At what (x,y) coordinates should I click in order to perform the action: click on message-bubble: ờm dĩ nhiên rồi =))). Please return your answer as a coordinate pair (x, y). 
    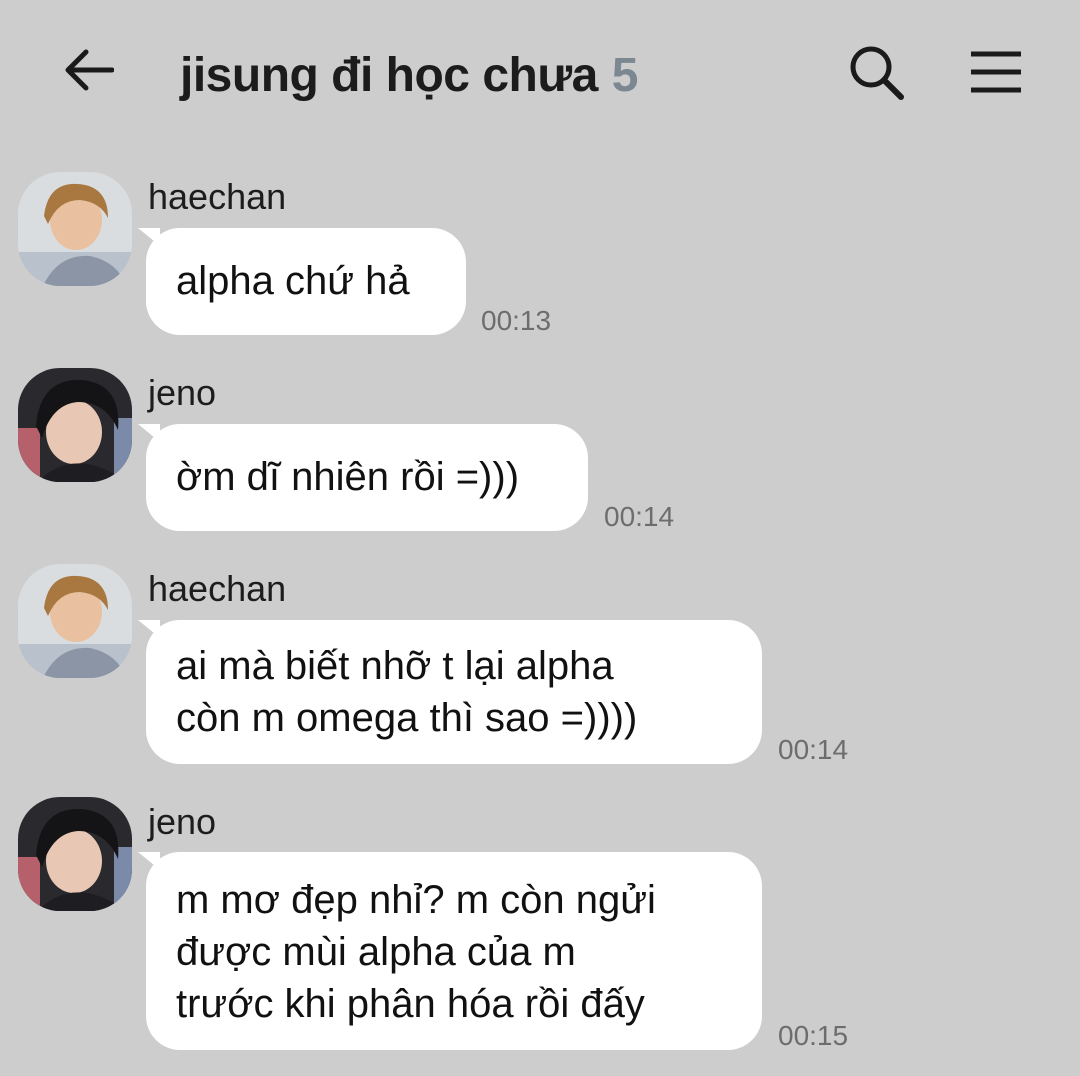
    Looking at the image, I should click on (363, 477).